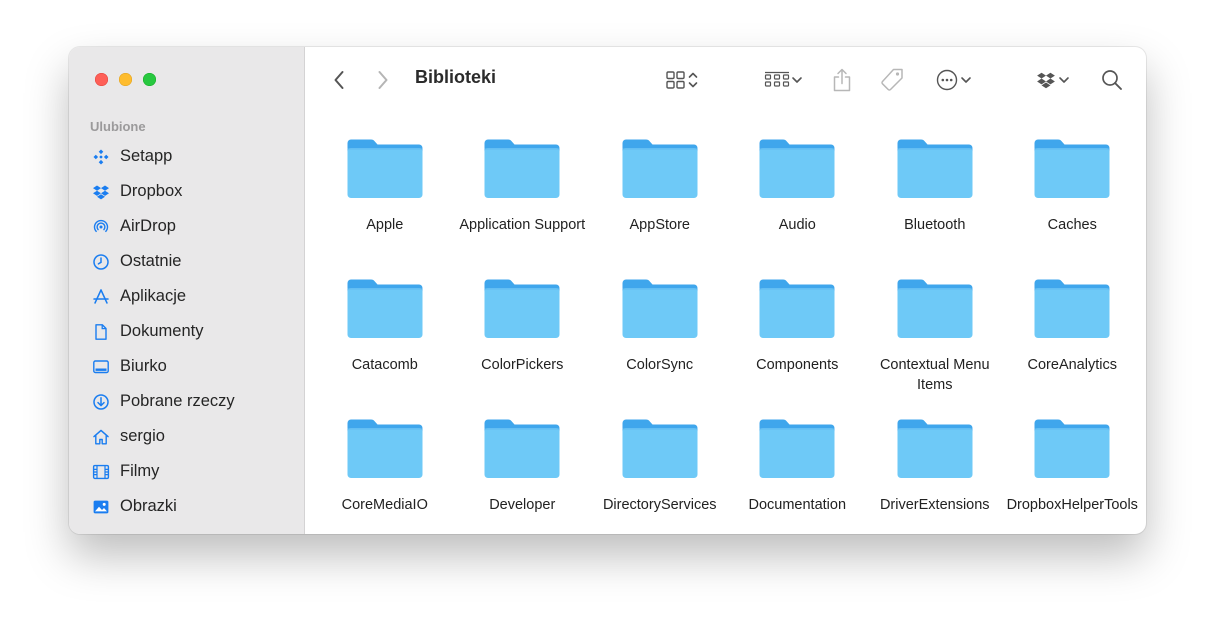 This screenshot has width=1216, height=627. Describe the element at coordinates (148, 506) in the screenshot. I see `sidebar-item-label: Obrazki` at that location.